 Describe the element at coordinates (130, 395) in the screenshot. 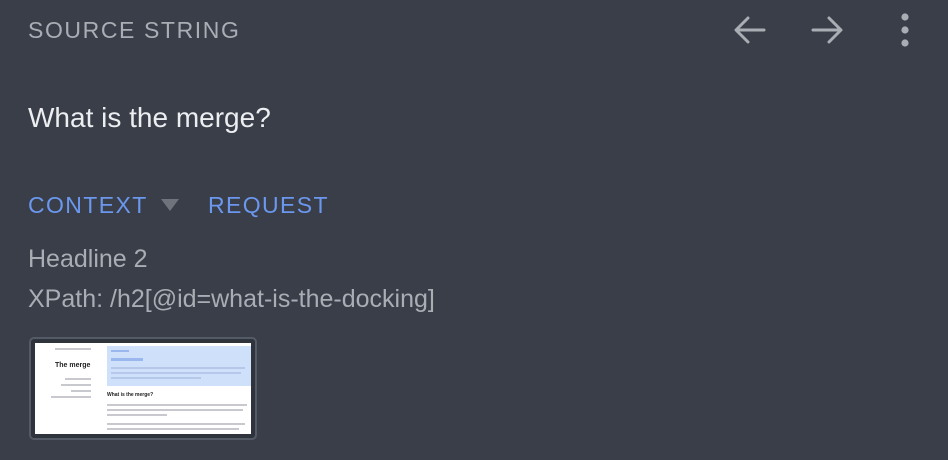

I see `thumb-heading: What is the merge?` at that location.